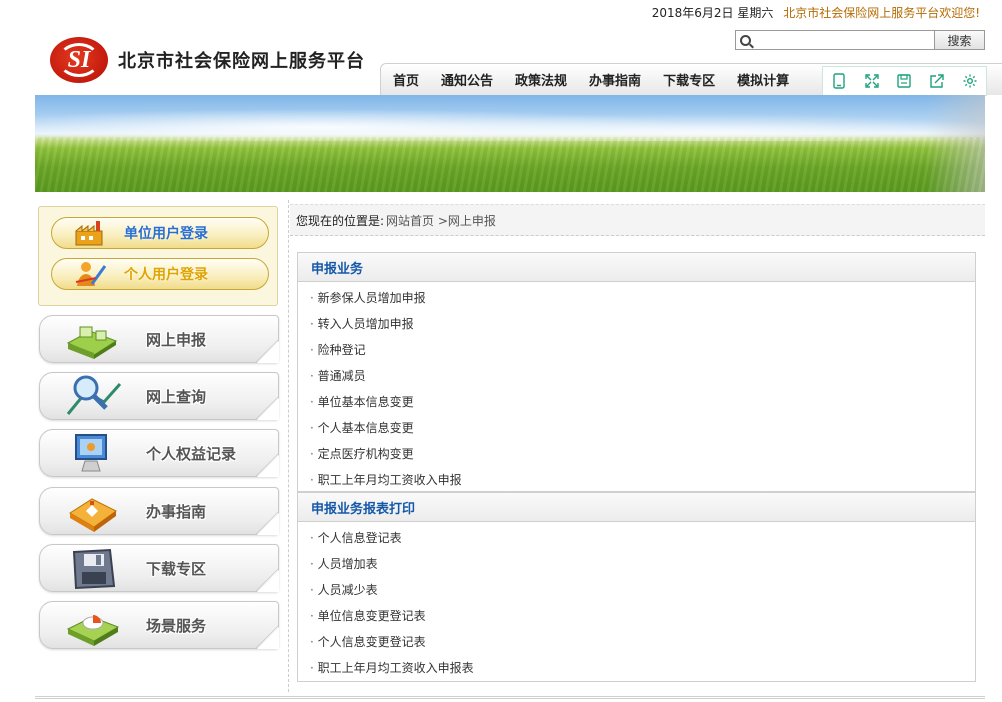  Describe the element at coordinates (642, 454) in the screenshot. I see `list-item: 定点医疗机构变更` at that location.